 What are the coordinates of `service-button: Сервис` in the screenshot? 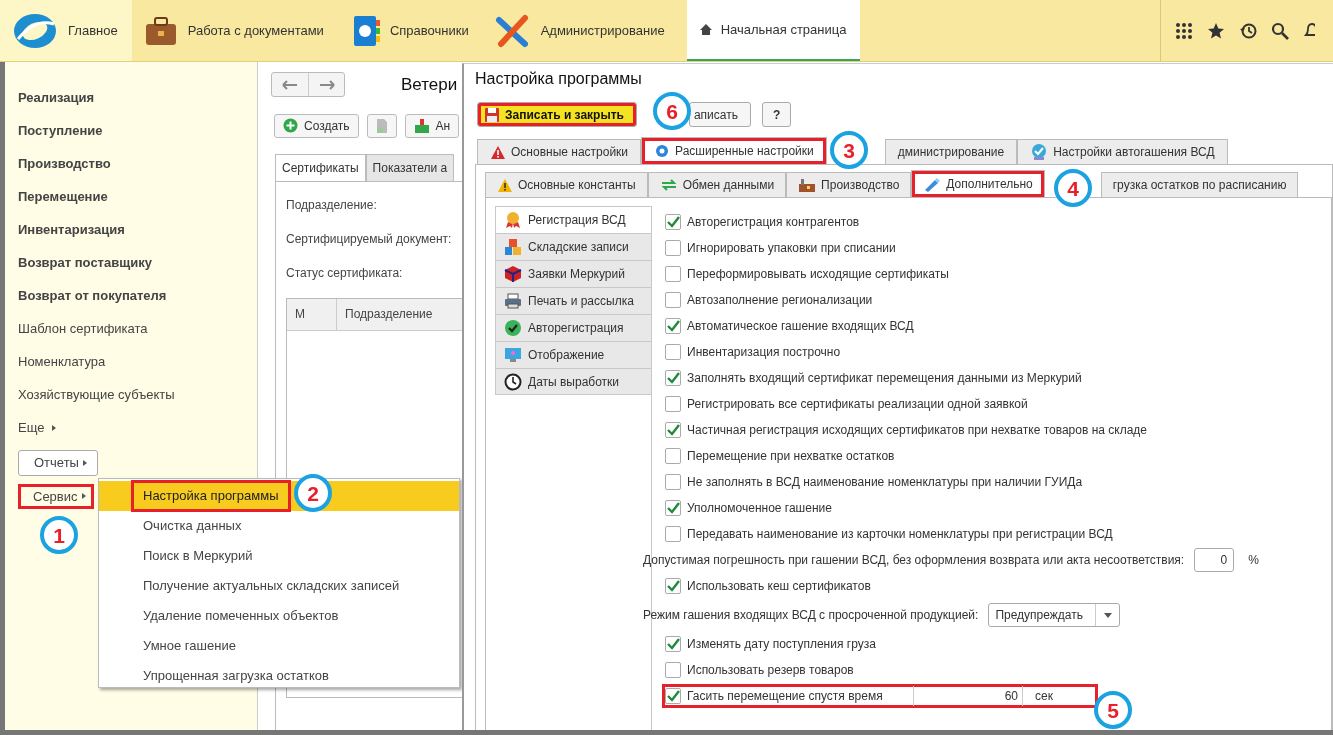 It's located at (56, 496).